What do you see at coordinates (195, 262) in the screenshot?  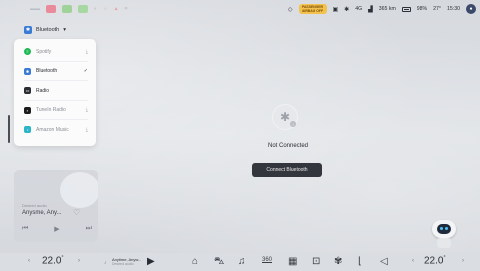 I see `home-icon: ⌂` at bounding box center [195, 262].